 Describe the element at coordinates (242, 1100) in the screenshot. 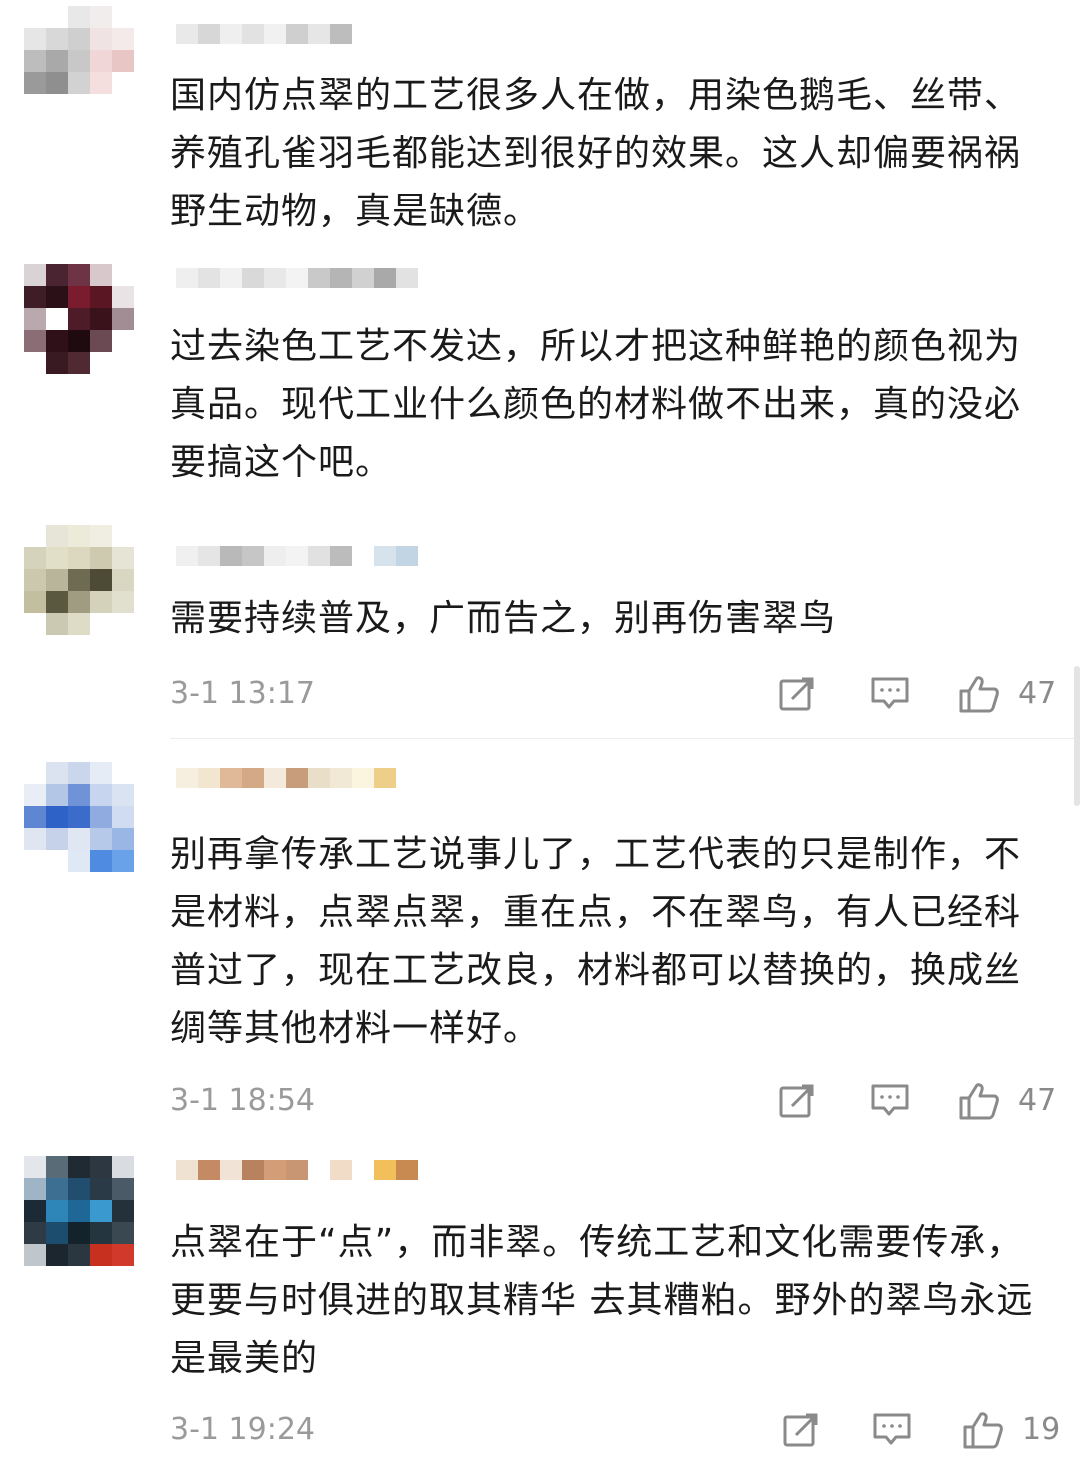

I see `comment-time: 3-1 18:54` at that location.